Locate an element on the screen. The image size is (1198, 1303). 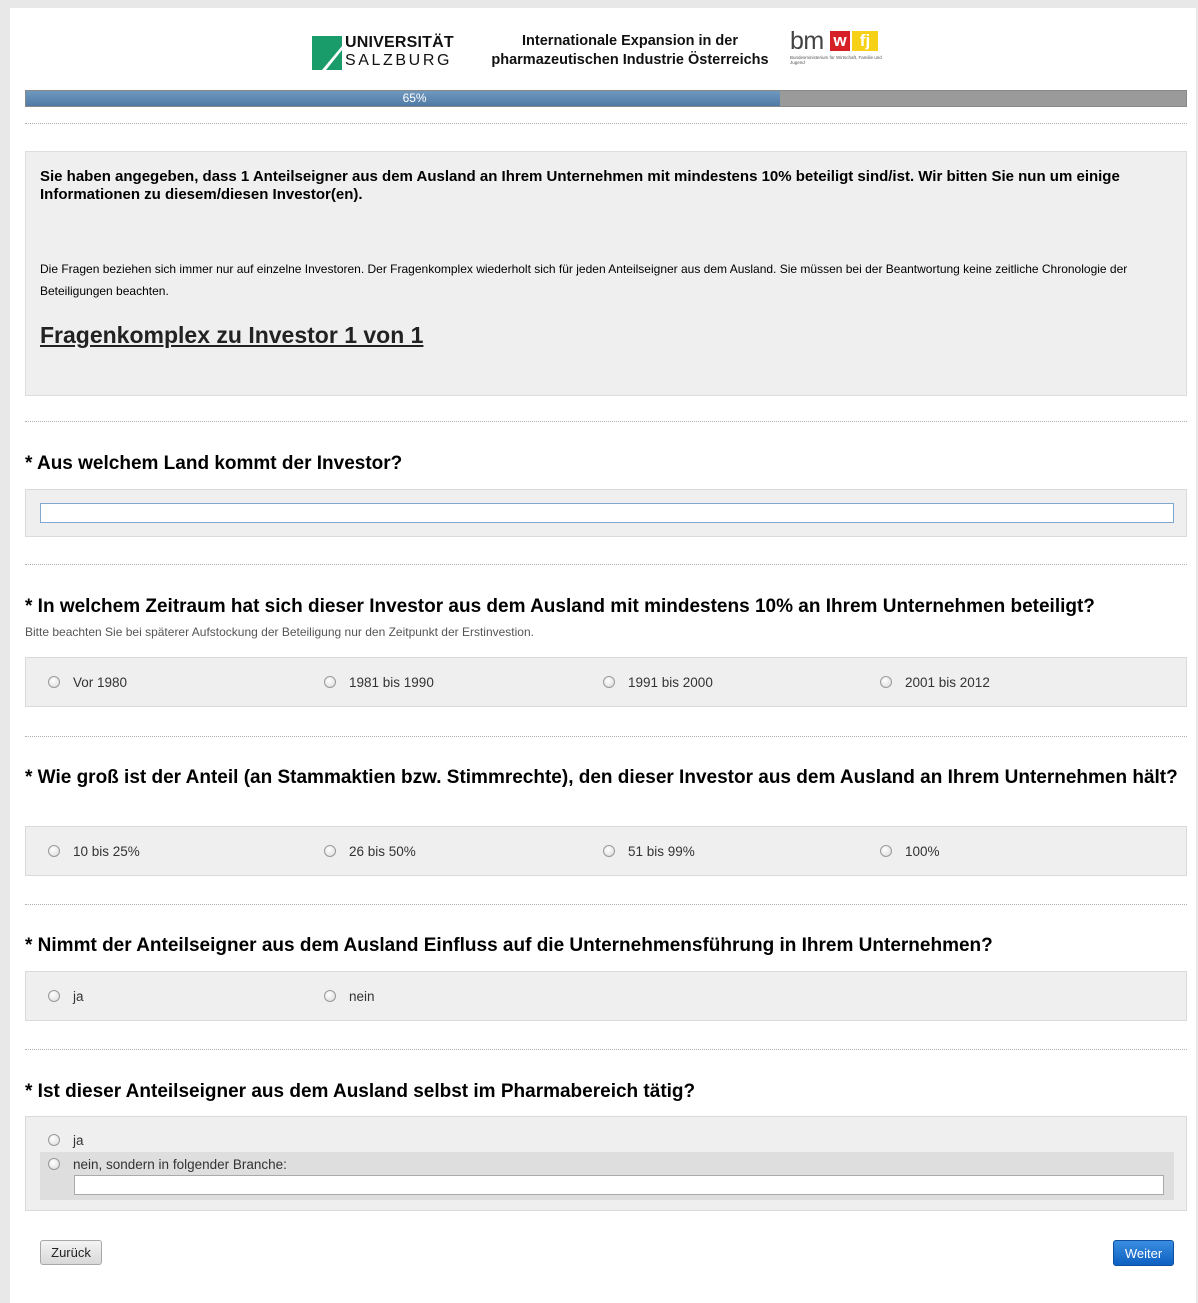
option-share-4: 100% is located at coordinates (910, 851).